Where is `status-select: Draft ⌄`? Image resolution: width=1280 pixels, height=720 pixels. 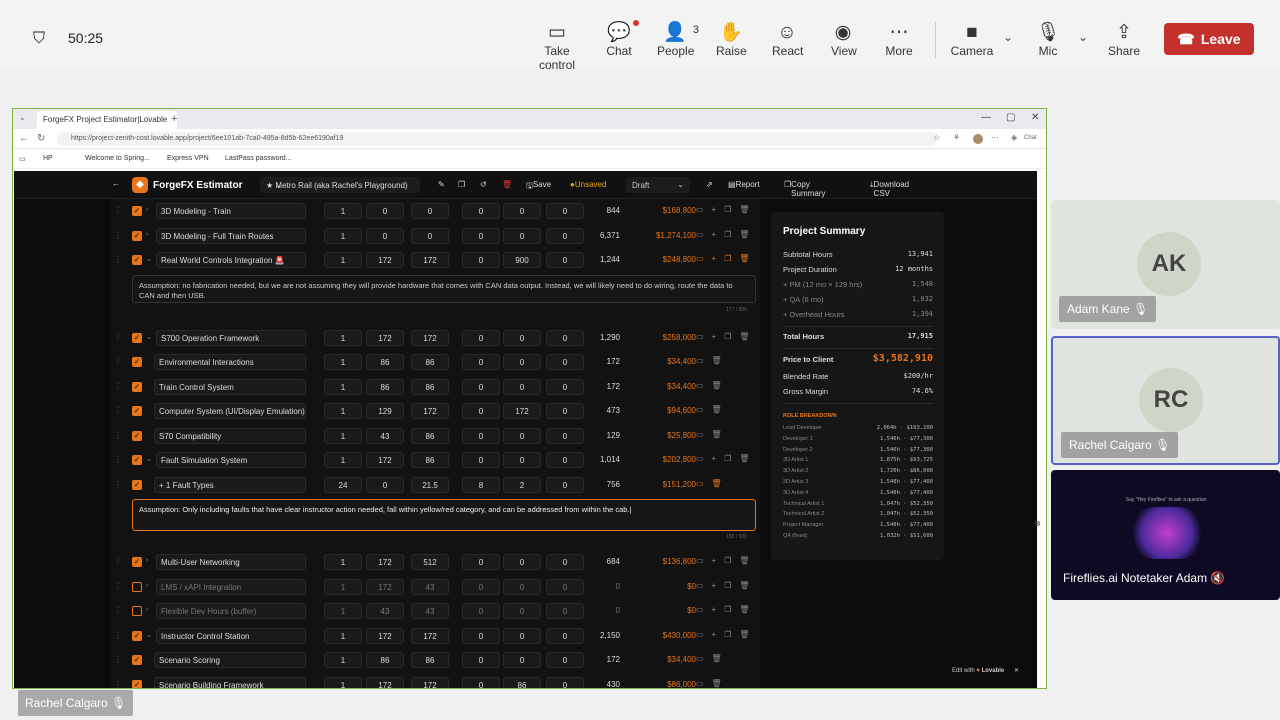 status-select: Draft ⌄ is located at coordinates (658, 185).